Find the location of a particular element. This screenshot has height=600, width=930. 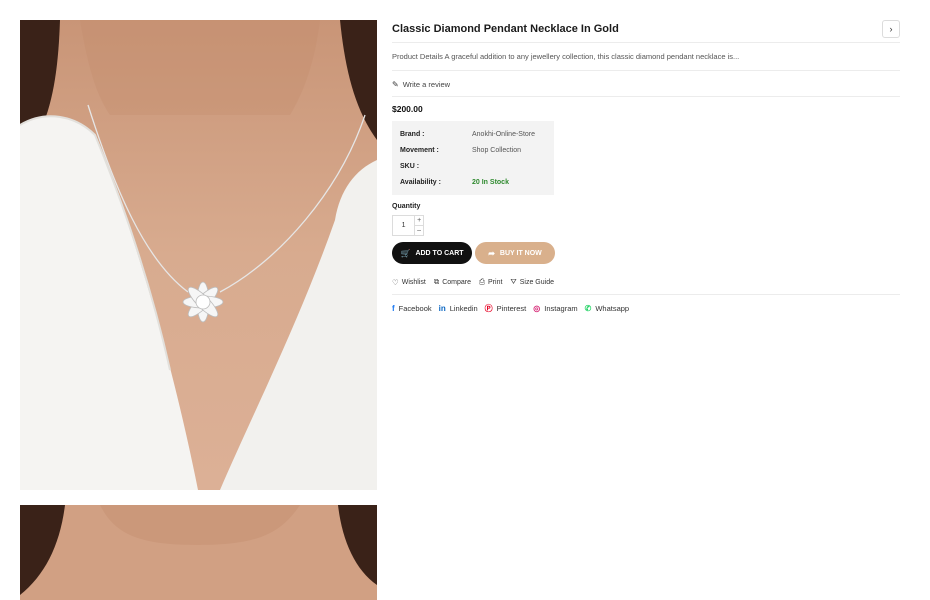

print-label: Print is located at coordinates (495, 282).